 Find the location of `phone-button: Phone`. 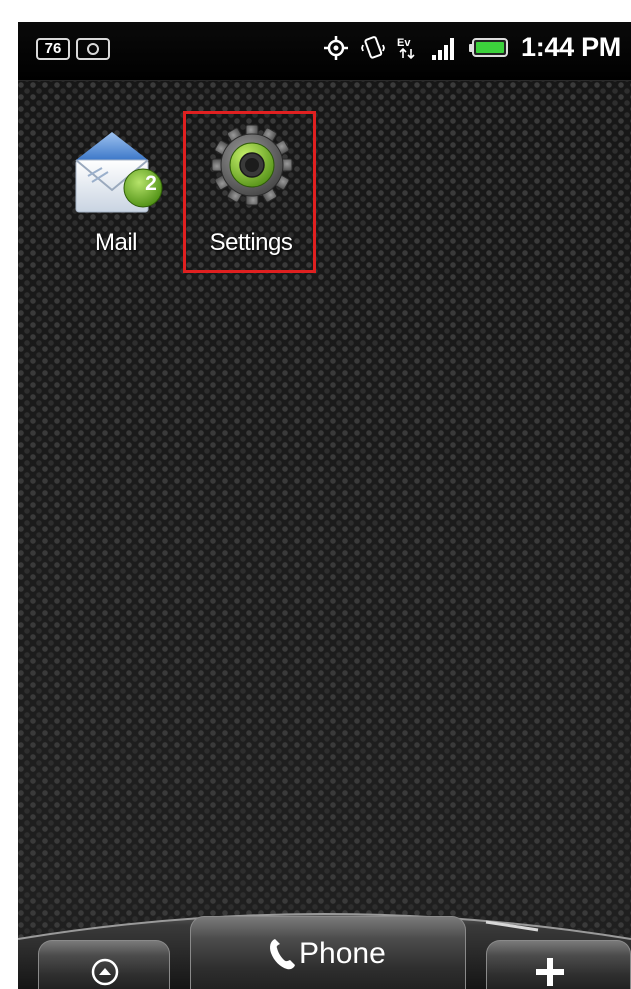

phone-button: Phone is located at coordinates (328, 952).